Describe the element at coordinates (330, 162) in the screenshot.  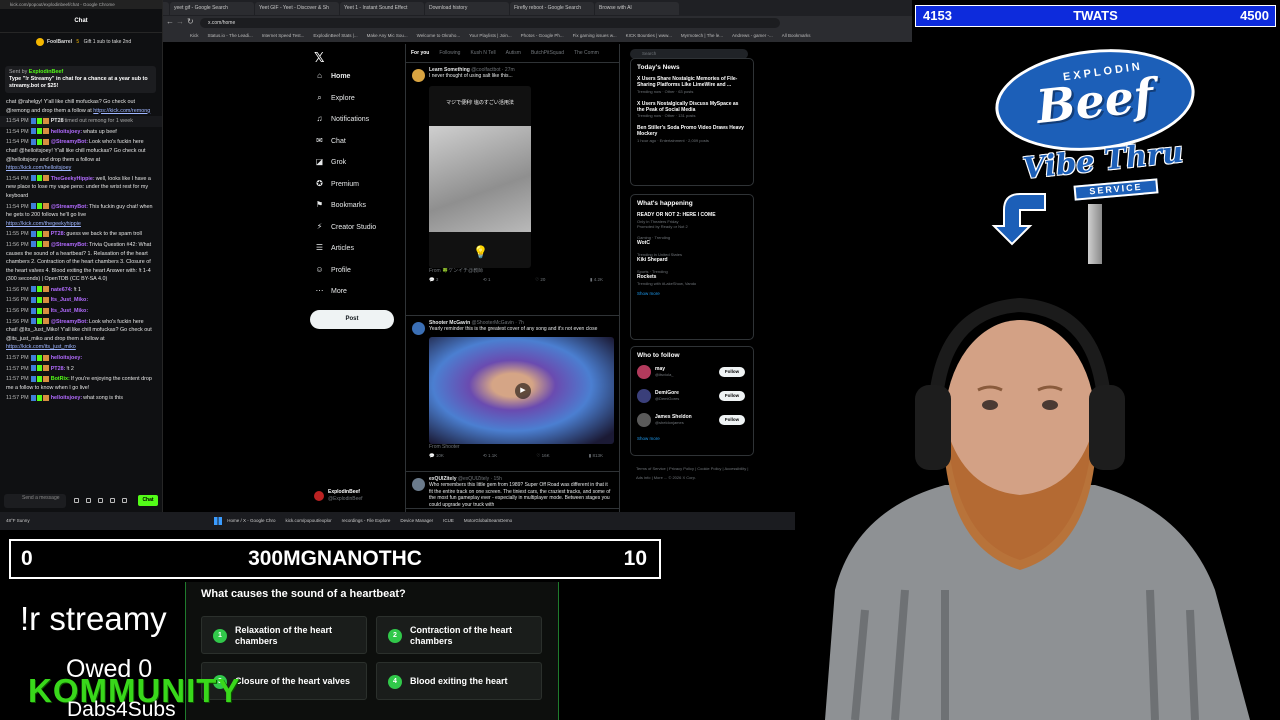
I see `nav-item-grok: ◪ Grok` at that location.